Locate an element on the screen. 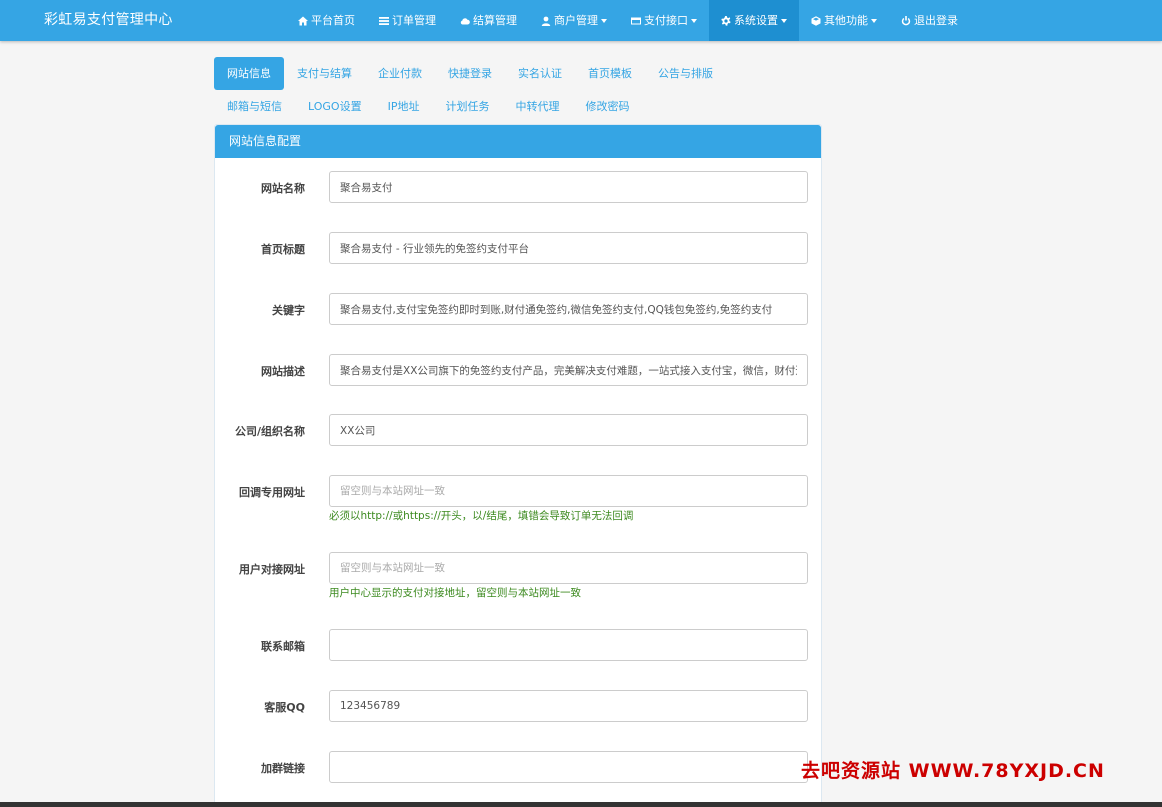 This screenshot has width=1162, height=807. nav-logout-label: 退出登录 is located at coordinates (936, 20).